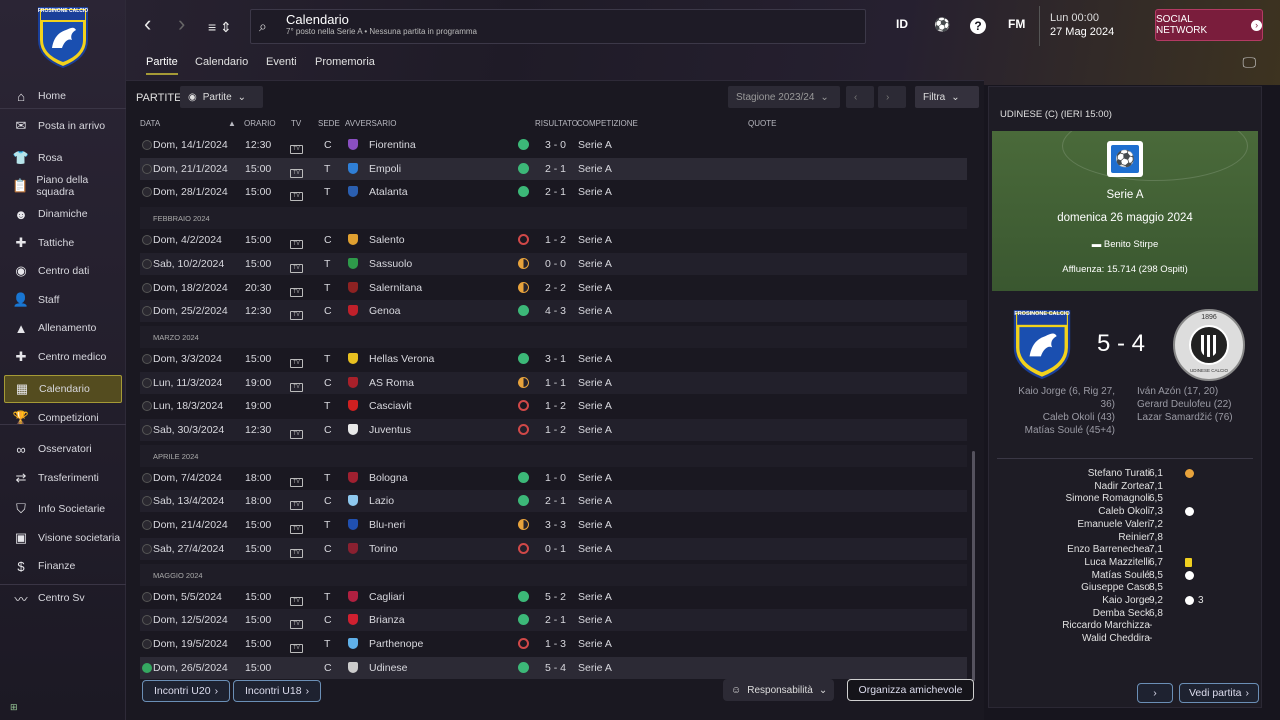  I want to click on table-row: Dom, 21/1/2024 15:00 TV T Empoli 2 - 1 Serie A, so click(553, 168).